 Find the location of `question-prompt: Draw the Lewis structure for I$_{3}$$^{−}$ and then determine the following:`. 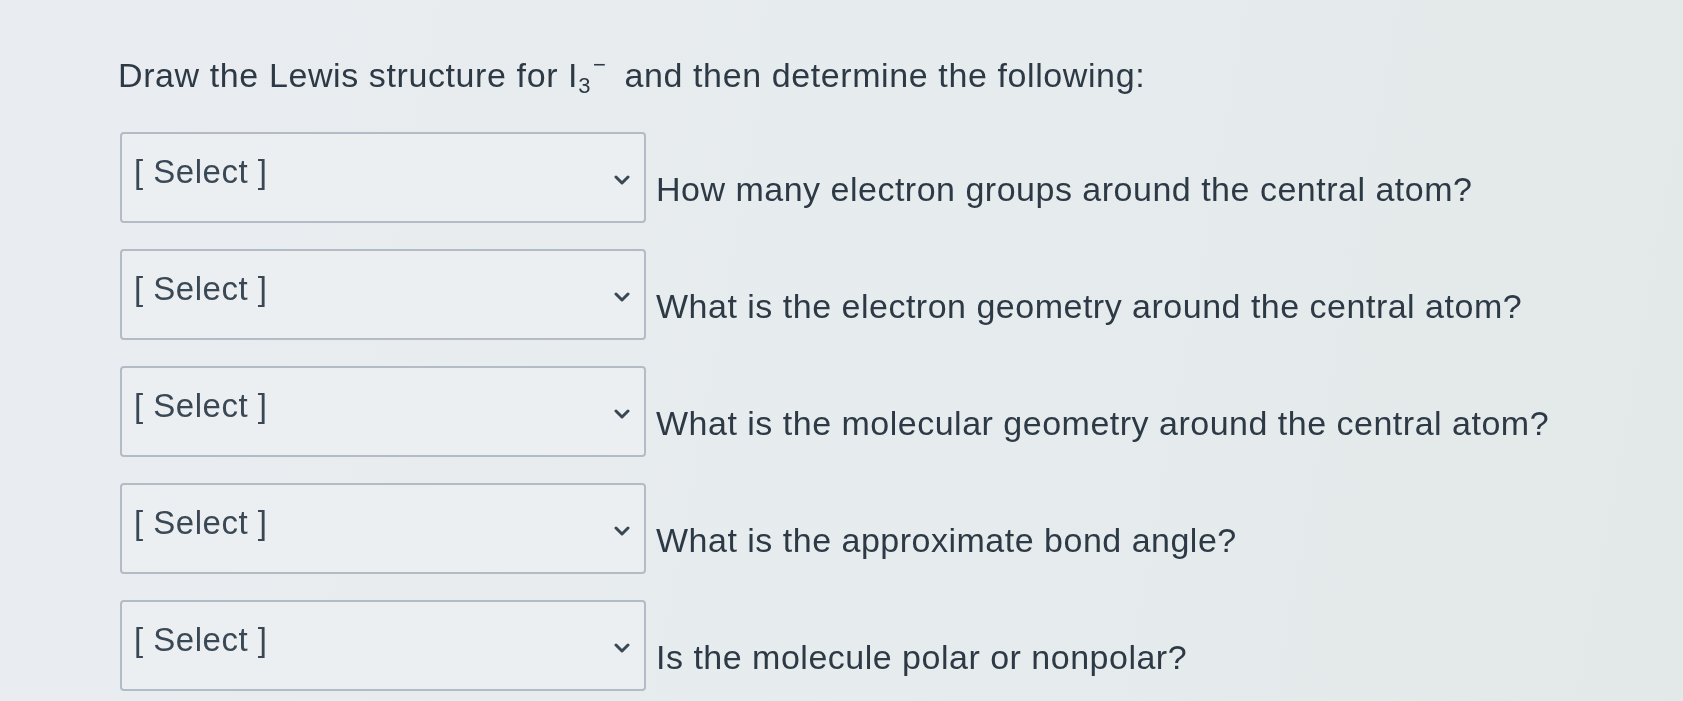

question-prompt: Draw the Lewis structure for I$_{3}$$^{−}$ and then determine the following: is located at coordinates (632, 75).